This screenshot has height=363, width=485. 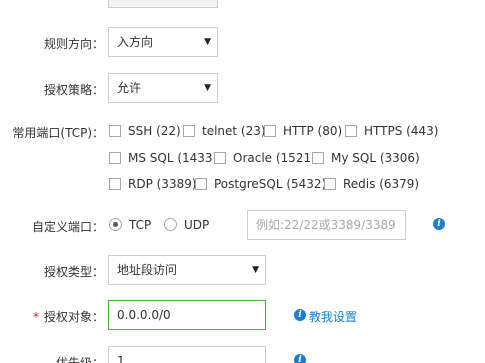 I want to click on port-checkbox-rdp: RDP (3389), so click(x=153, y=184).